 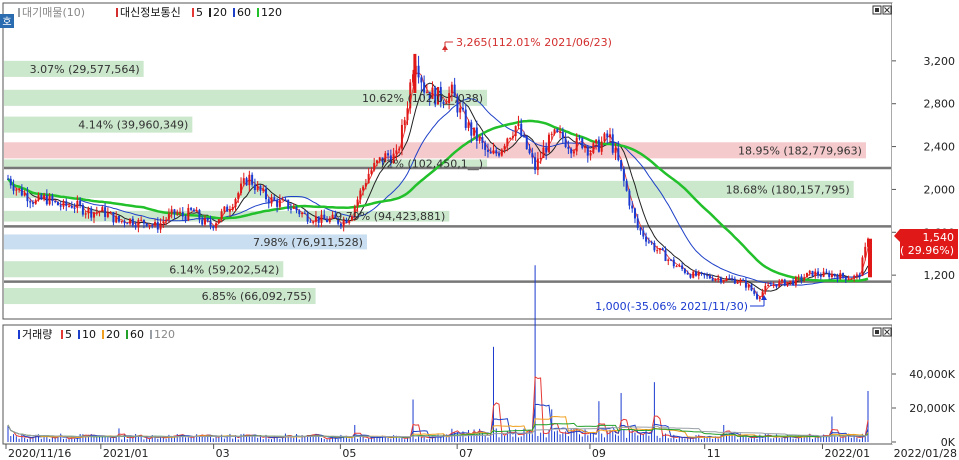 I want to click on volume-tick-label: 20,000K, so click(x=932, y=408).